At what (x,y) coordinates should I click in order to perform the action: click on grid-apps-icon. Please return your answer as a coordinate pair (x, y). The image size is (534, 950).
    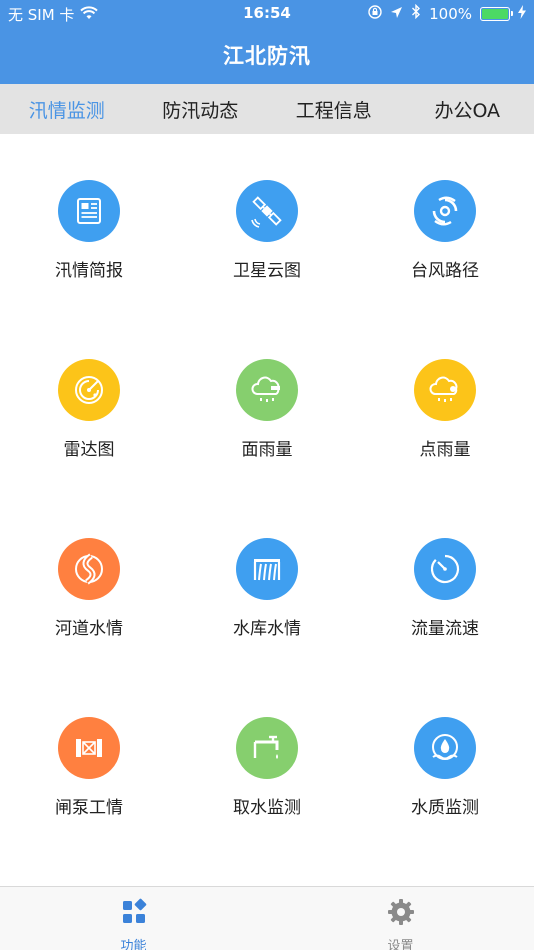
    Looking at the image, I should click on (134, 914).